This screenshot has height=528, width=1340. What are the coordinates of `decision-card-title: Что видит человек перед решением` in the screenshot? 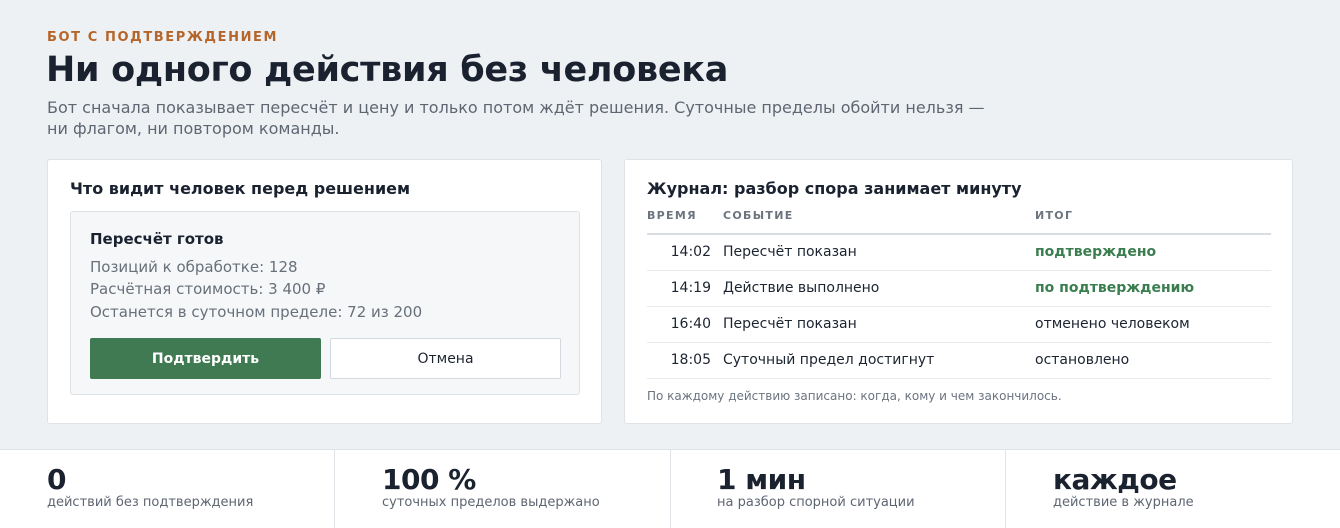 It's located at (240, 188).